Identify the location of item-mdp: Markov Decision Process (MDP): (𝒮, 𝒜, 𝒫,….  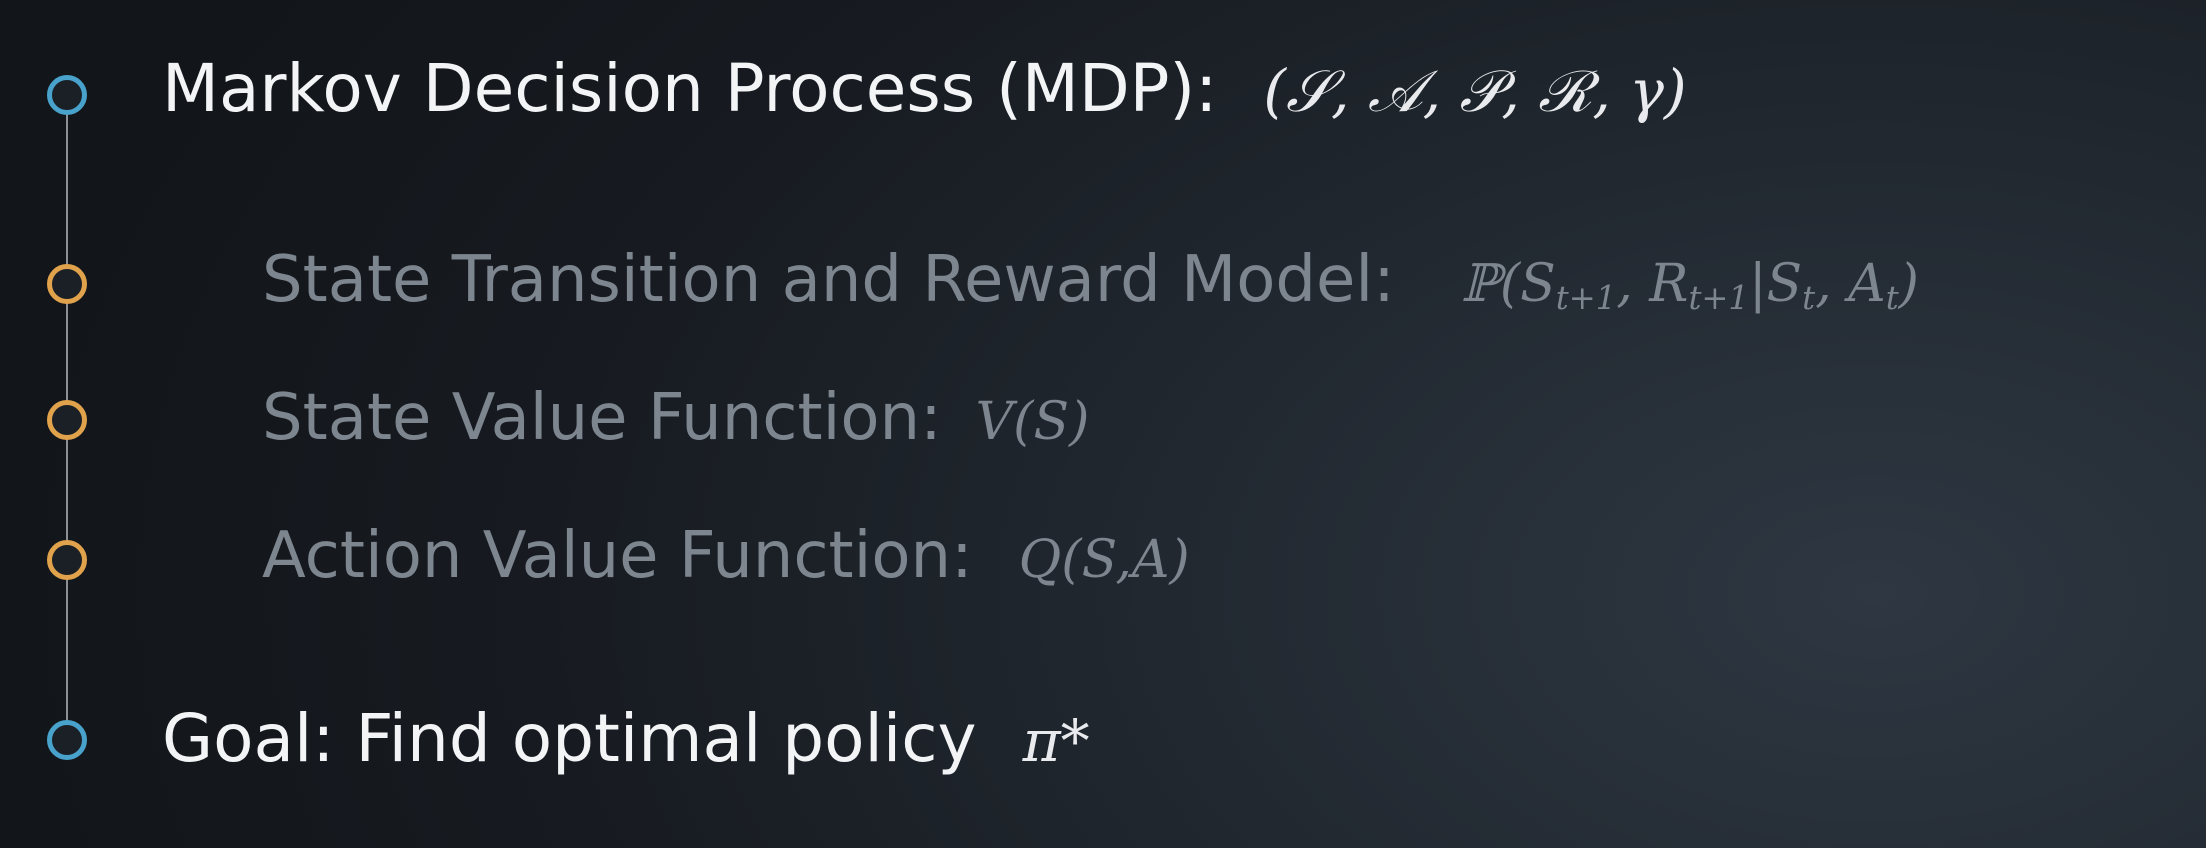
(924, 89).